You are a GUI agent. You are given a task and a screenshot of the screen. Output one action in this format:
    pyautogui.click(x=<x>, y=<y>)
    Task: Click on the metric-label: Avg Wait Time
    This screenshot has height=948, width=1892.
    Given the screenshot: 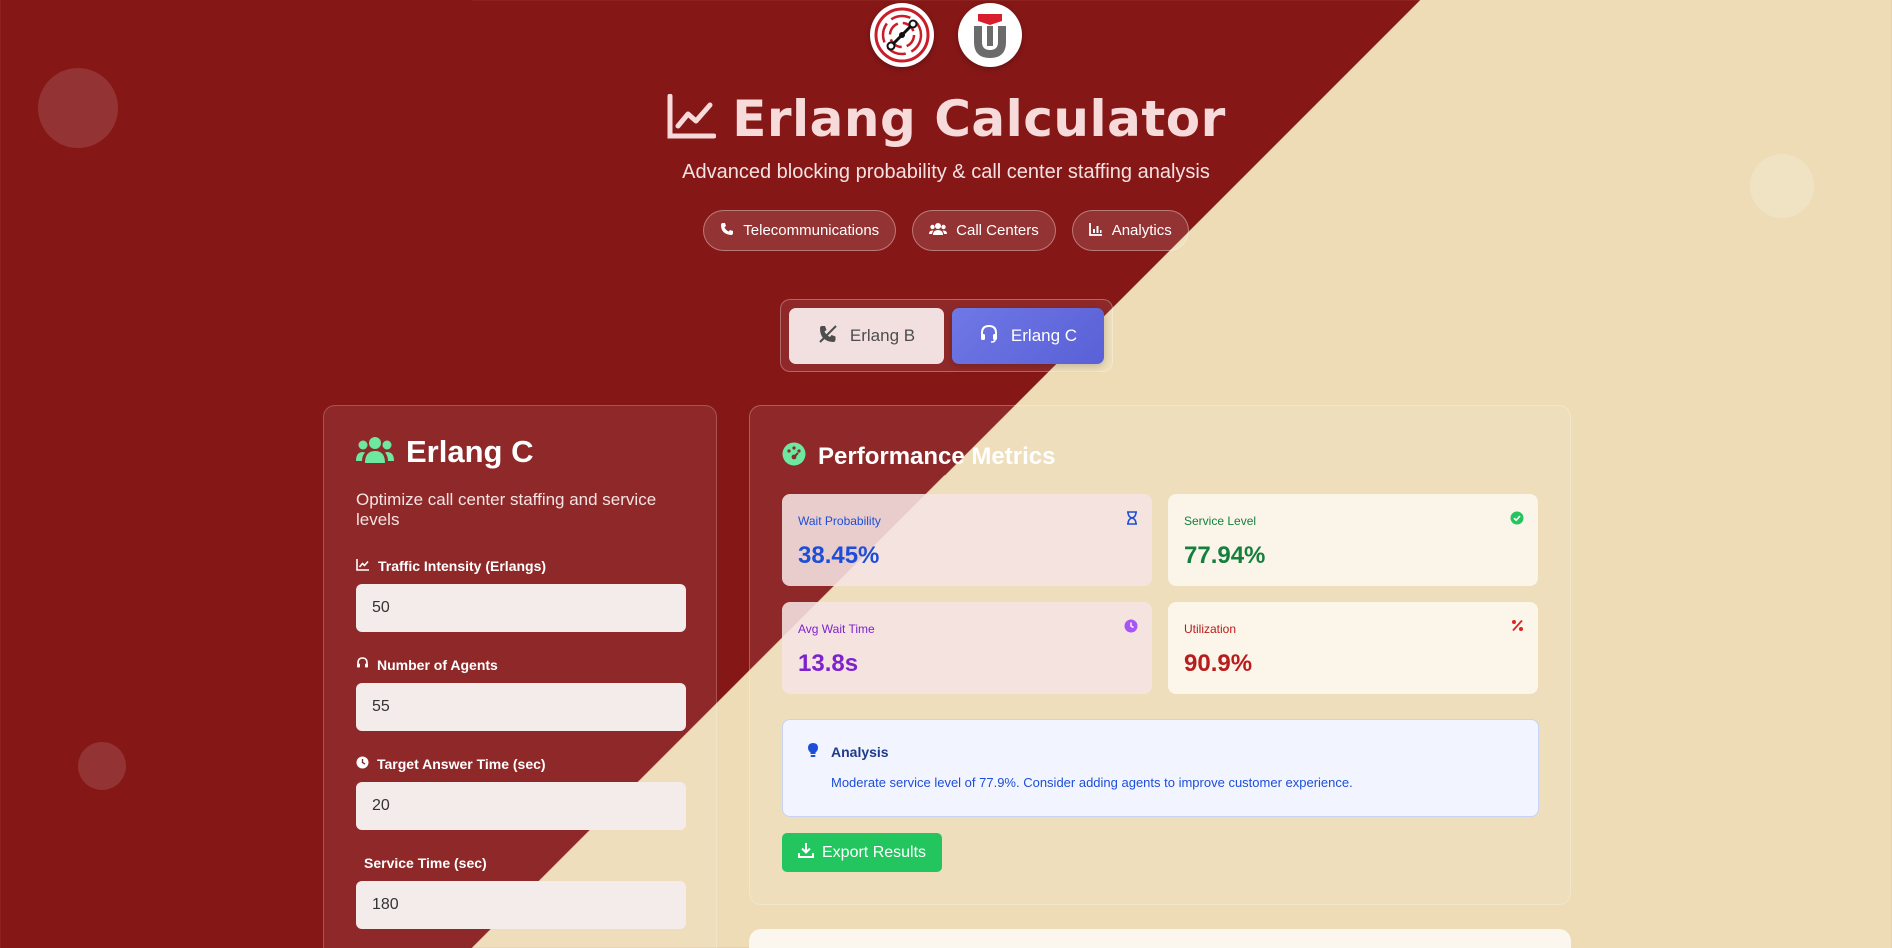 What is the action you would take?
    pyautogui.click(x=836, y=629)
    